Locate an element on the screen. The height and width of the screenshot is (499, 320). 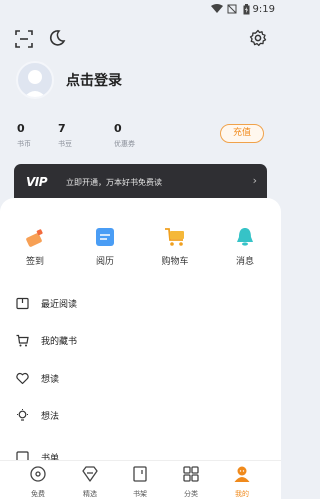
vip-logo: VIP is located at coordinates (37, 182).